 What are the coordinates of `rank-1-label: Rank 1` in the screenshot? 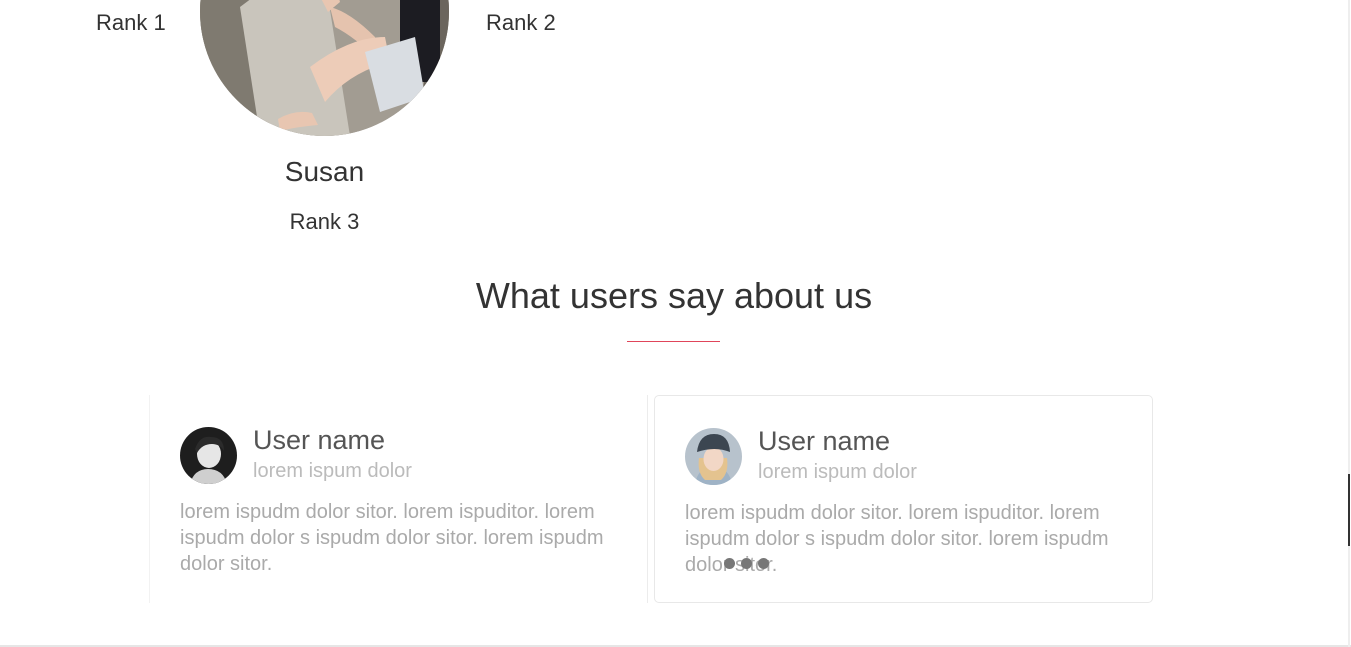 It's located at (131, 22).